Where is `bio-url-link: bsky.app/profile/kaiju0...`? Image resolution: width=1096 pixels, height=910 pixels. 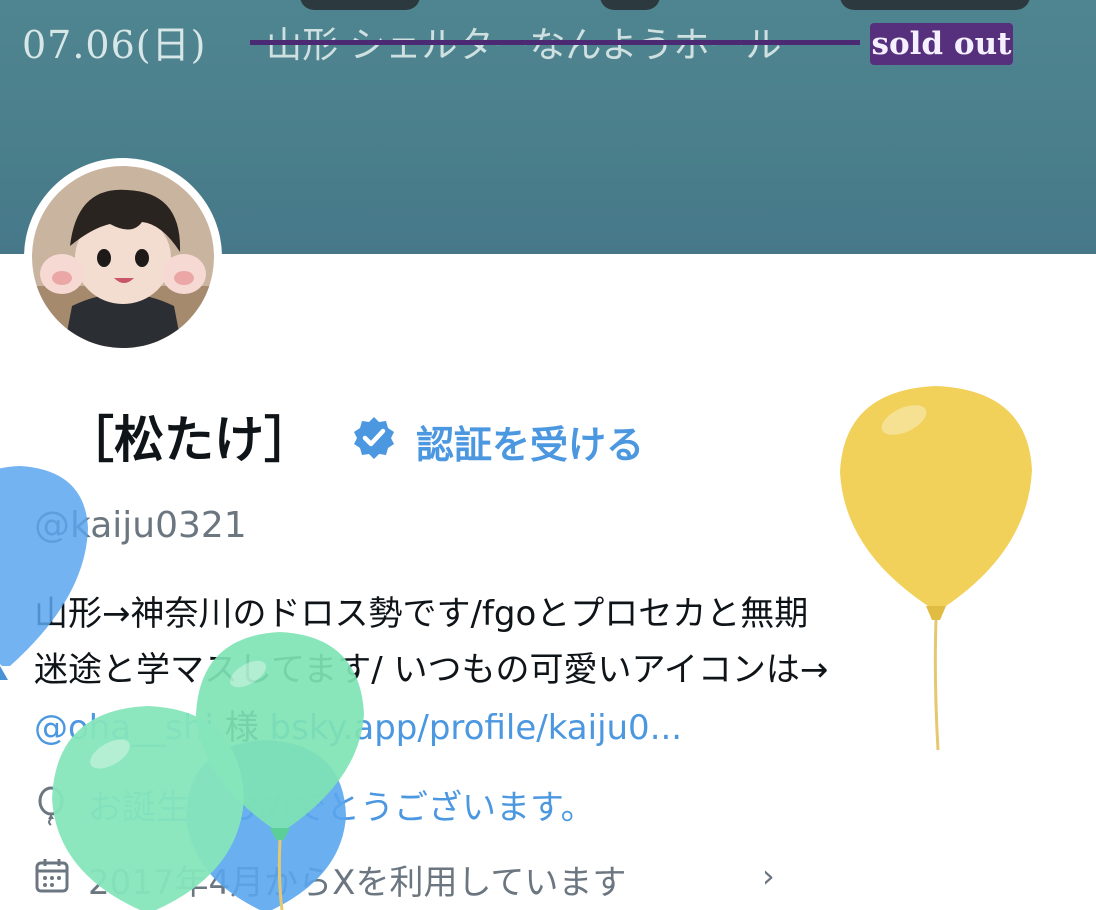 bio-url-link: bsky.app/profile/kaiju0... is located at coordinates (476, 728).